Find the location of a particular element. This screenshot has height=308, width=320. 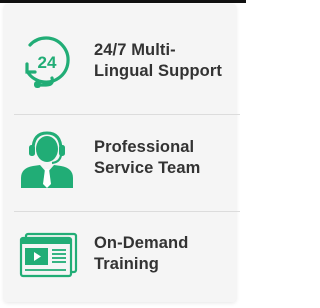

svg-text: 24 is located at coordinates (47, 62).